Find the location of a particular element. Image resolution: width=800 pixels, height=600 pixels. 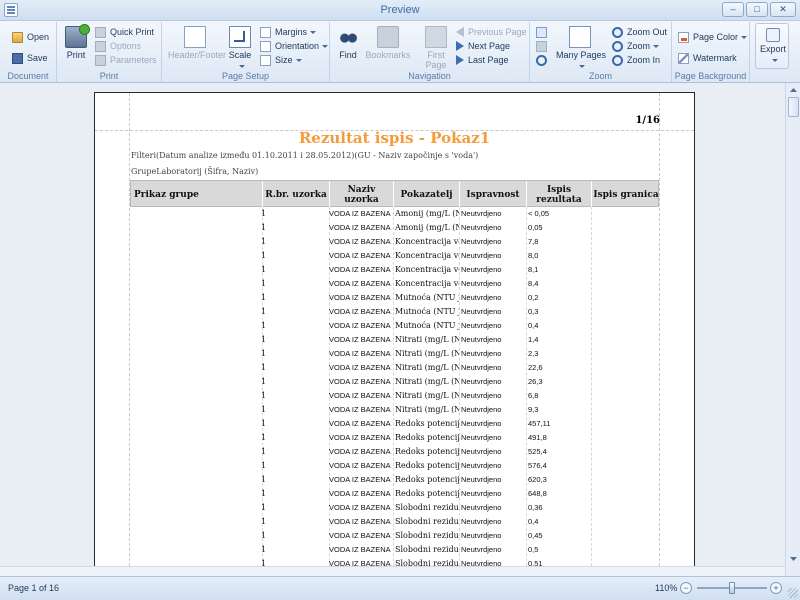

cell-rezultat: 648,8 is located at coordinates (537, 493).